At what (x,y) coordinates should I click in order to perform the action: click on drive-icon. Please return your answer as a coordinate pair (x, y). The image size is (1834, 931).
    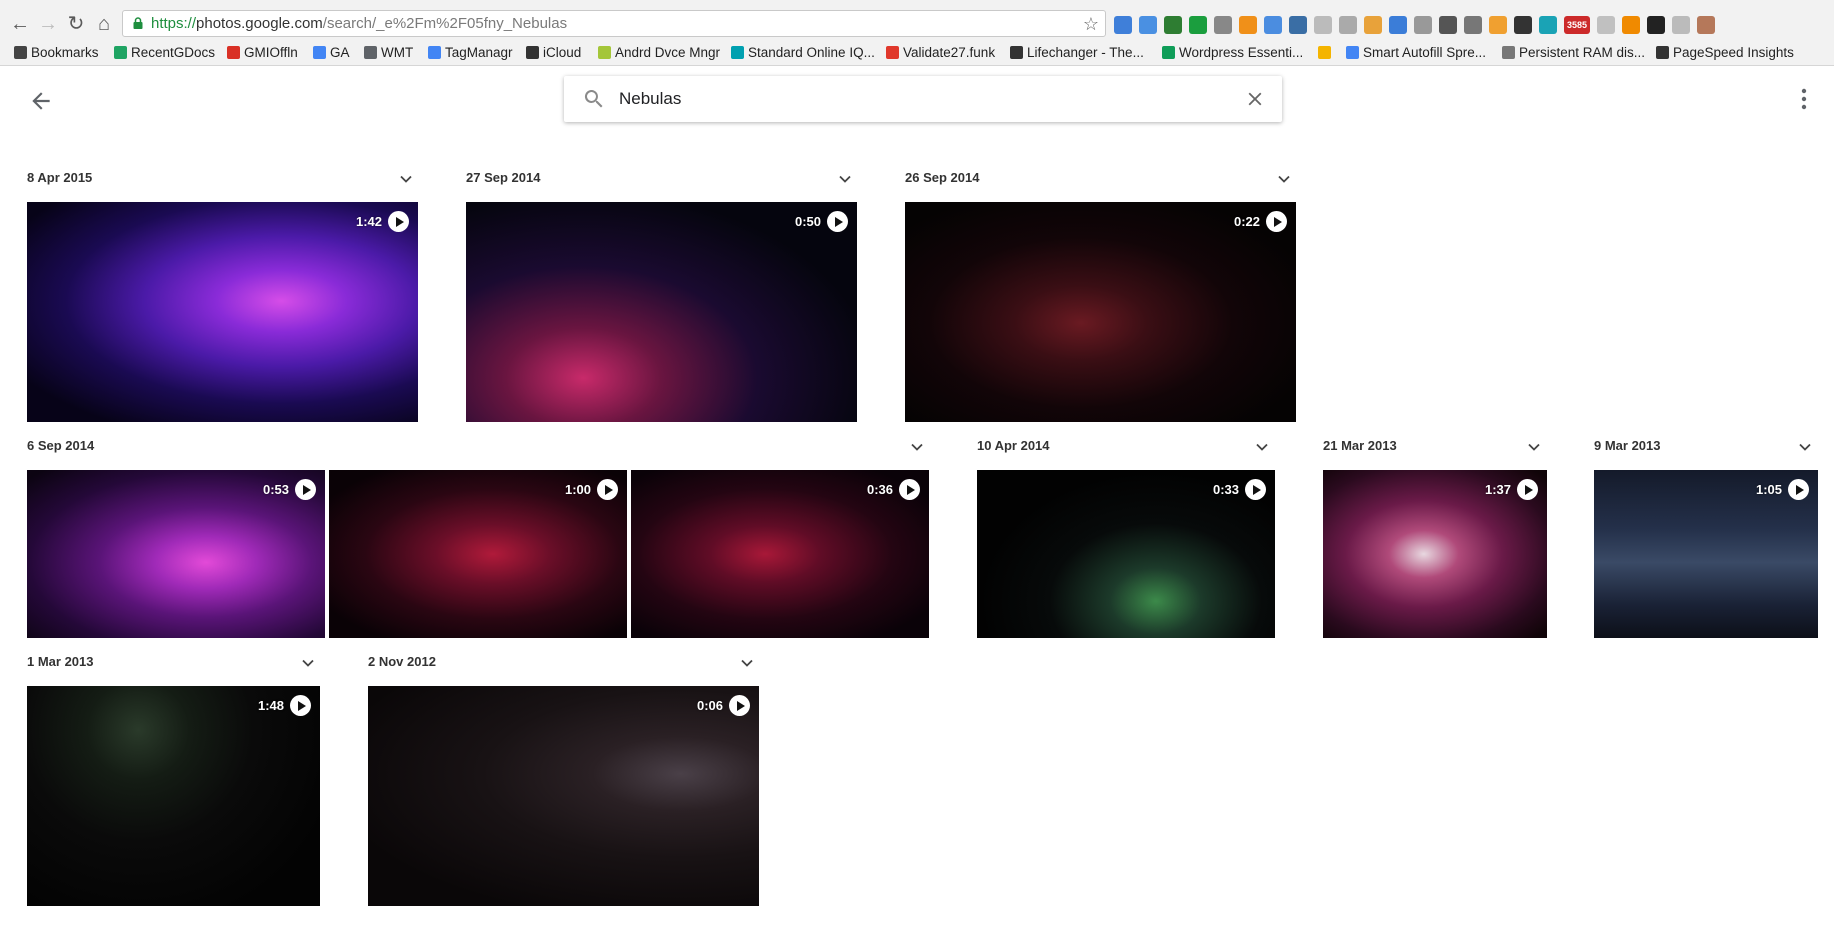
    Looking at the image, I should click on (120, 52).